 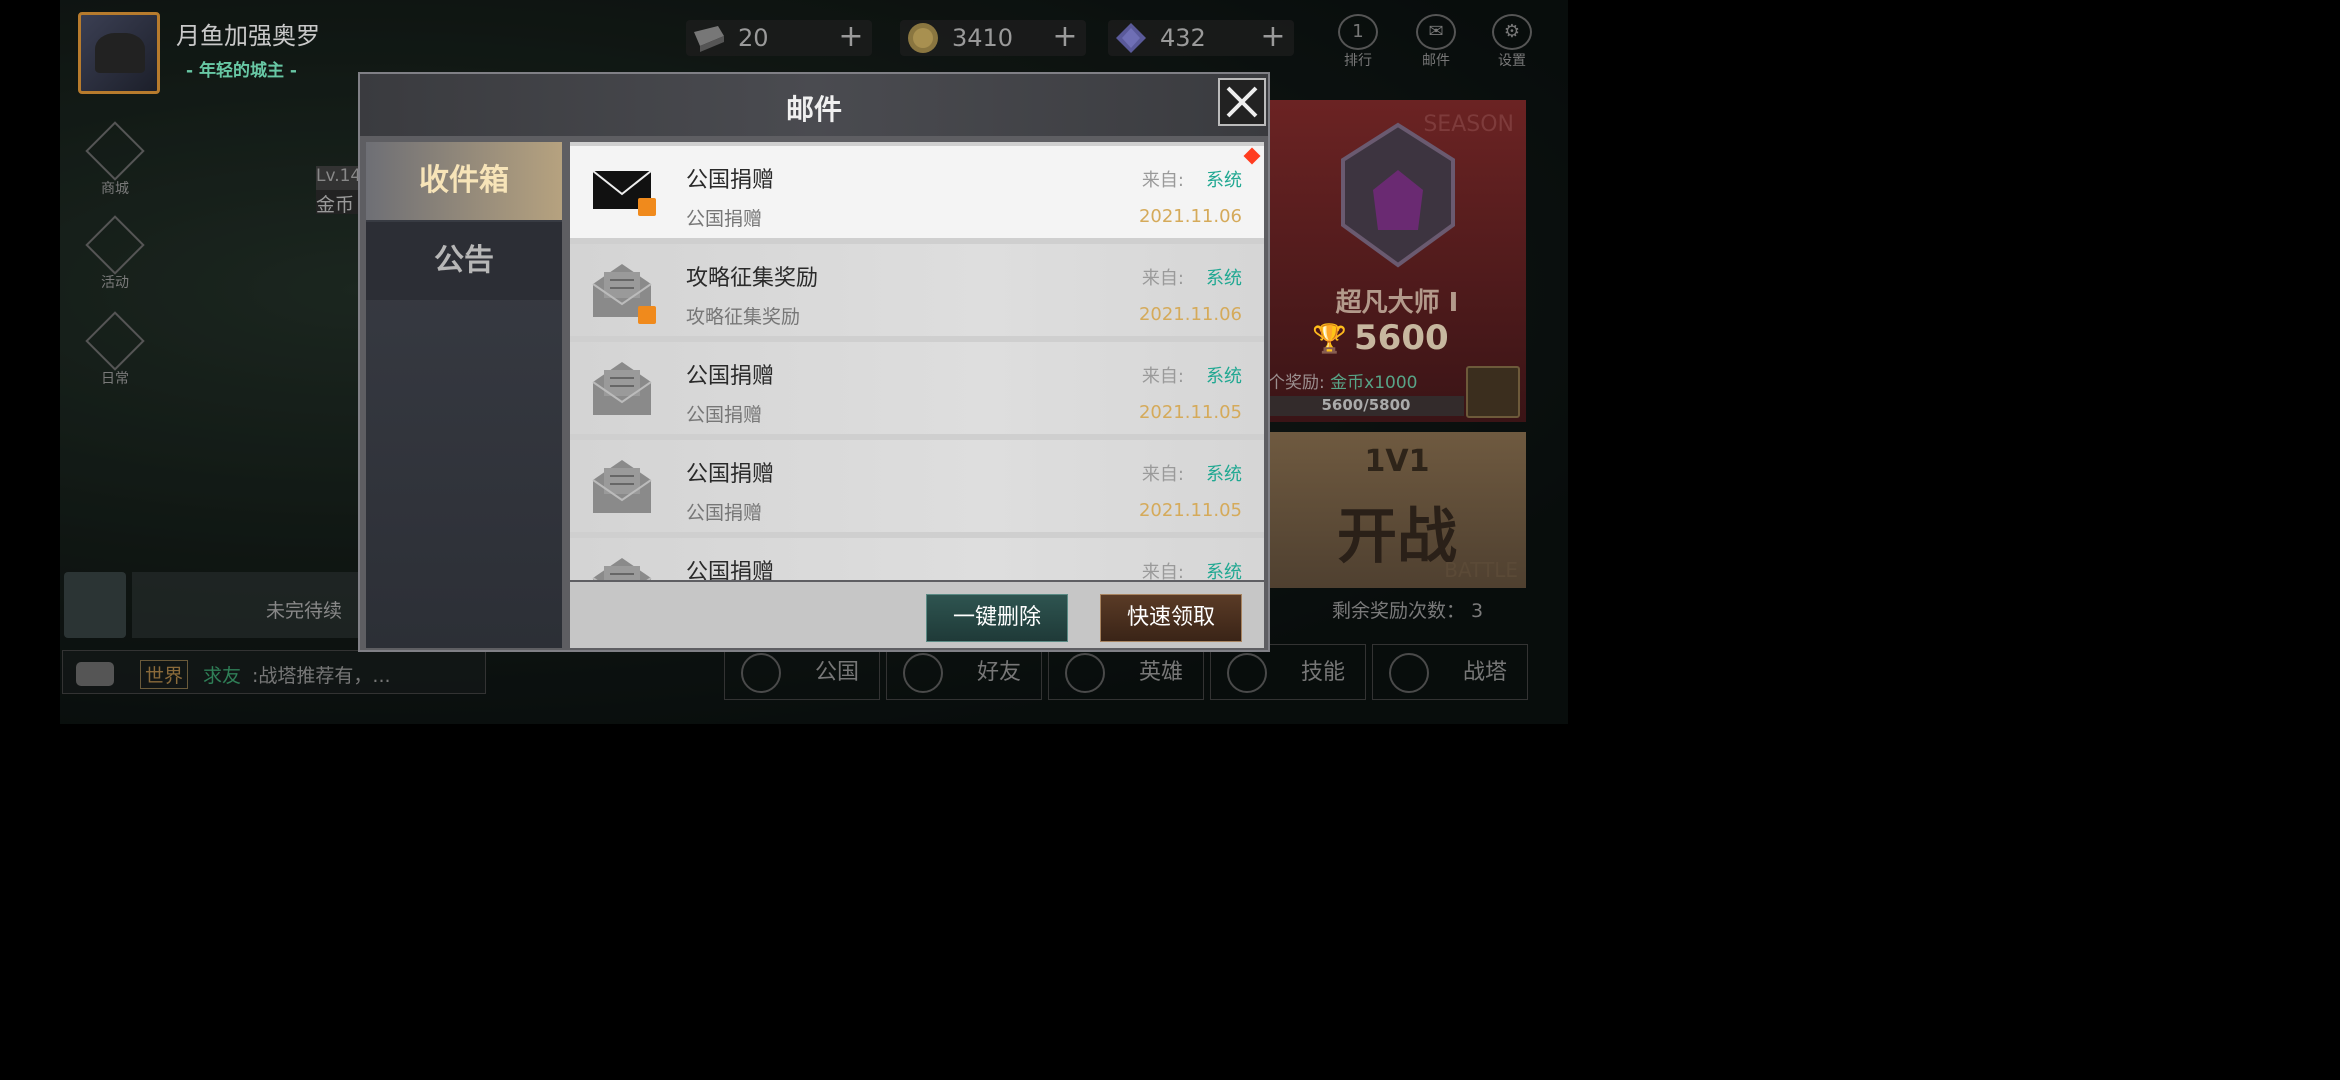 What do you see at coordinates (1273, 37) in the screenshot?
I see `add-diamond-button: +` at bounding box center [1273, 37].